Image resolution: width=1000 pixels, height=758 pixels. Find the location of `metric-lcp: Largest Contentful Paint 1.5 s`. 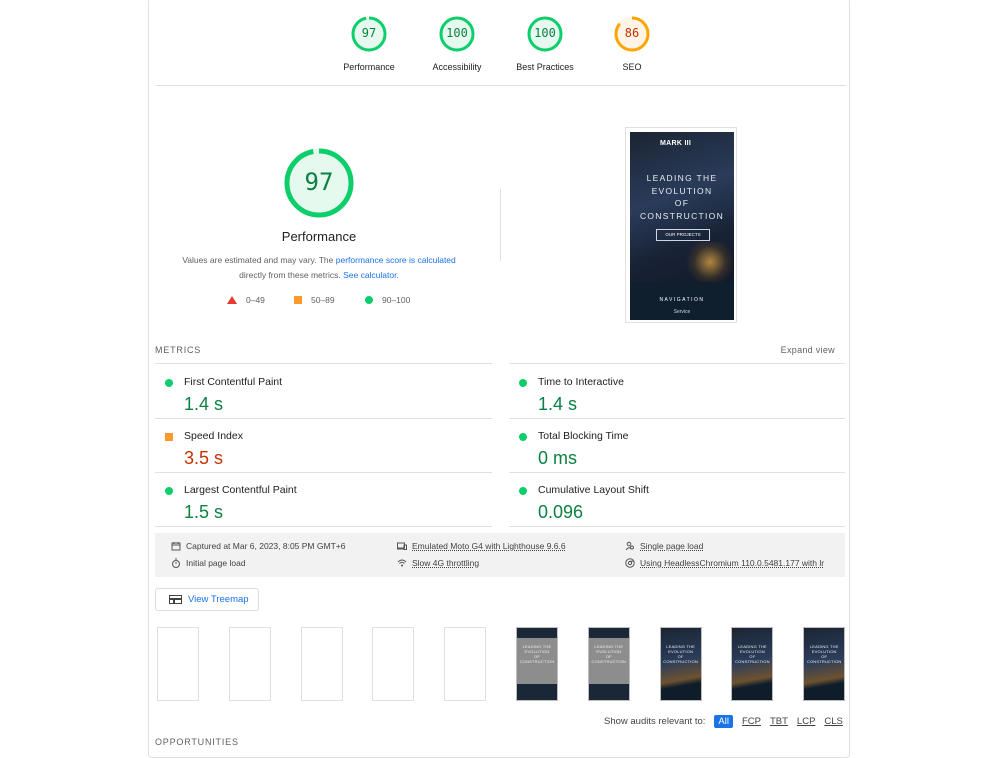

metric-lcp: Largest Contentful Paint 1.5 s is located at coordinates (320, 504).